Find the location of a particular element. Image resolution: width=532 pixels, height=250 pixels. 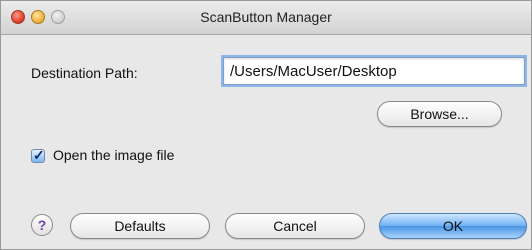

help-button: ? is located at coordinates (42, 225).